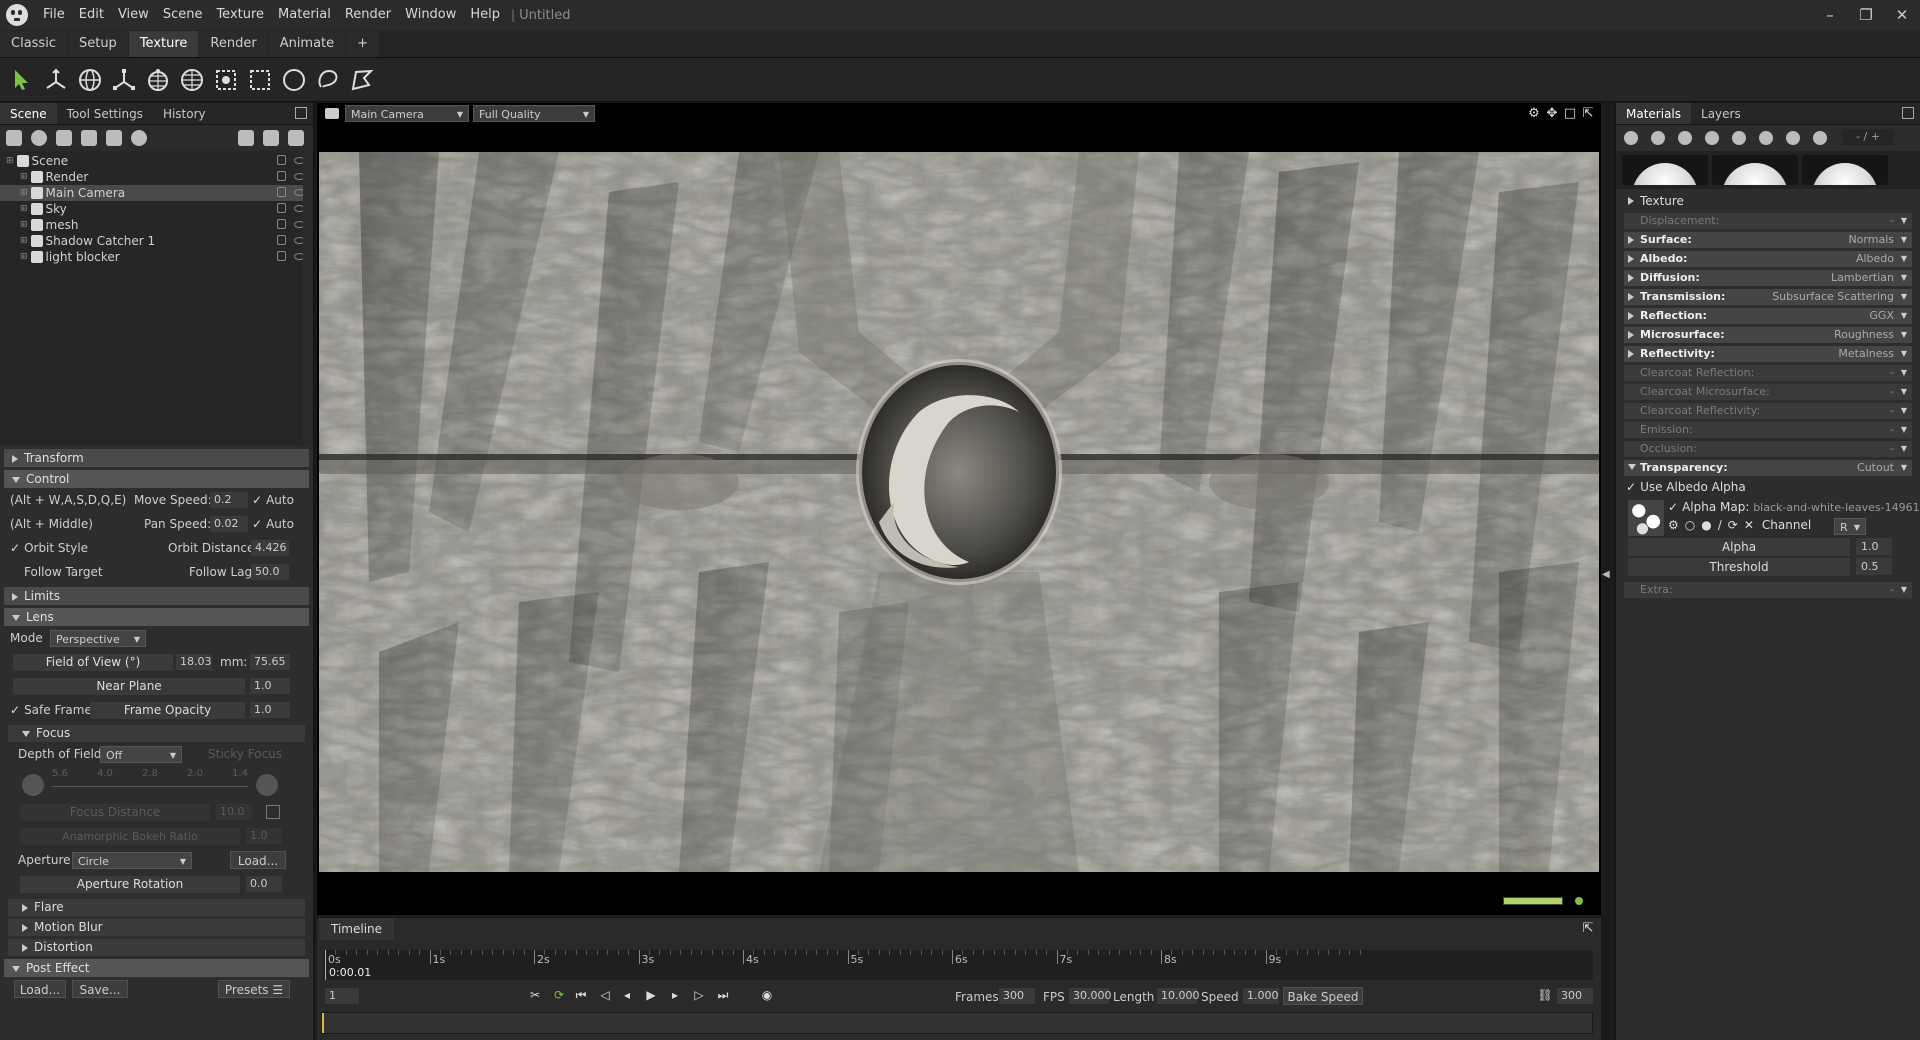 The image size is (1920, 1040). Describe the element at coordinates (1768, 354) in the screenshot. I see `material-row: Reflectivity: Metalness ▼` at that location.